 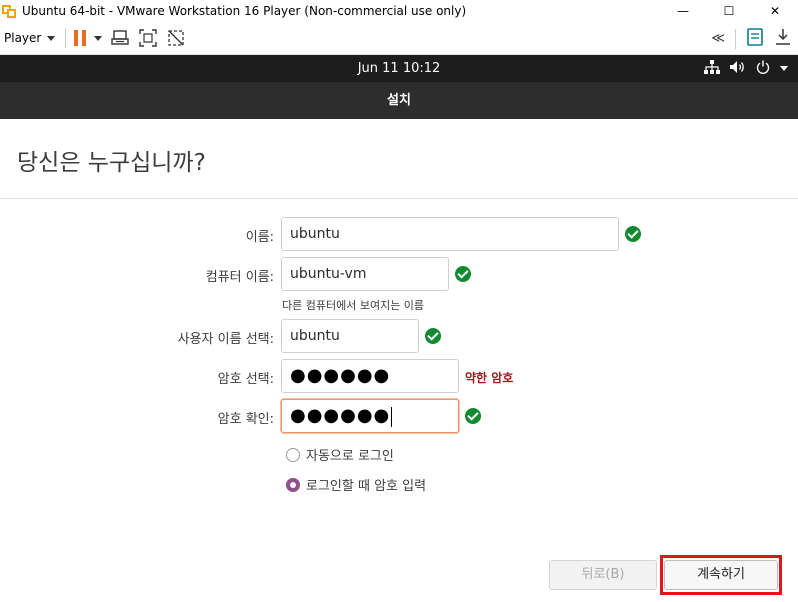 What do you see at coordinates (293, 454) in the screenshot?
I see `autologin-radio` at bounding box center [293, 454].